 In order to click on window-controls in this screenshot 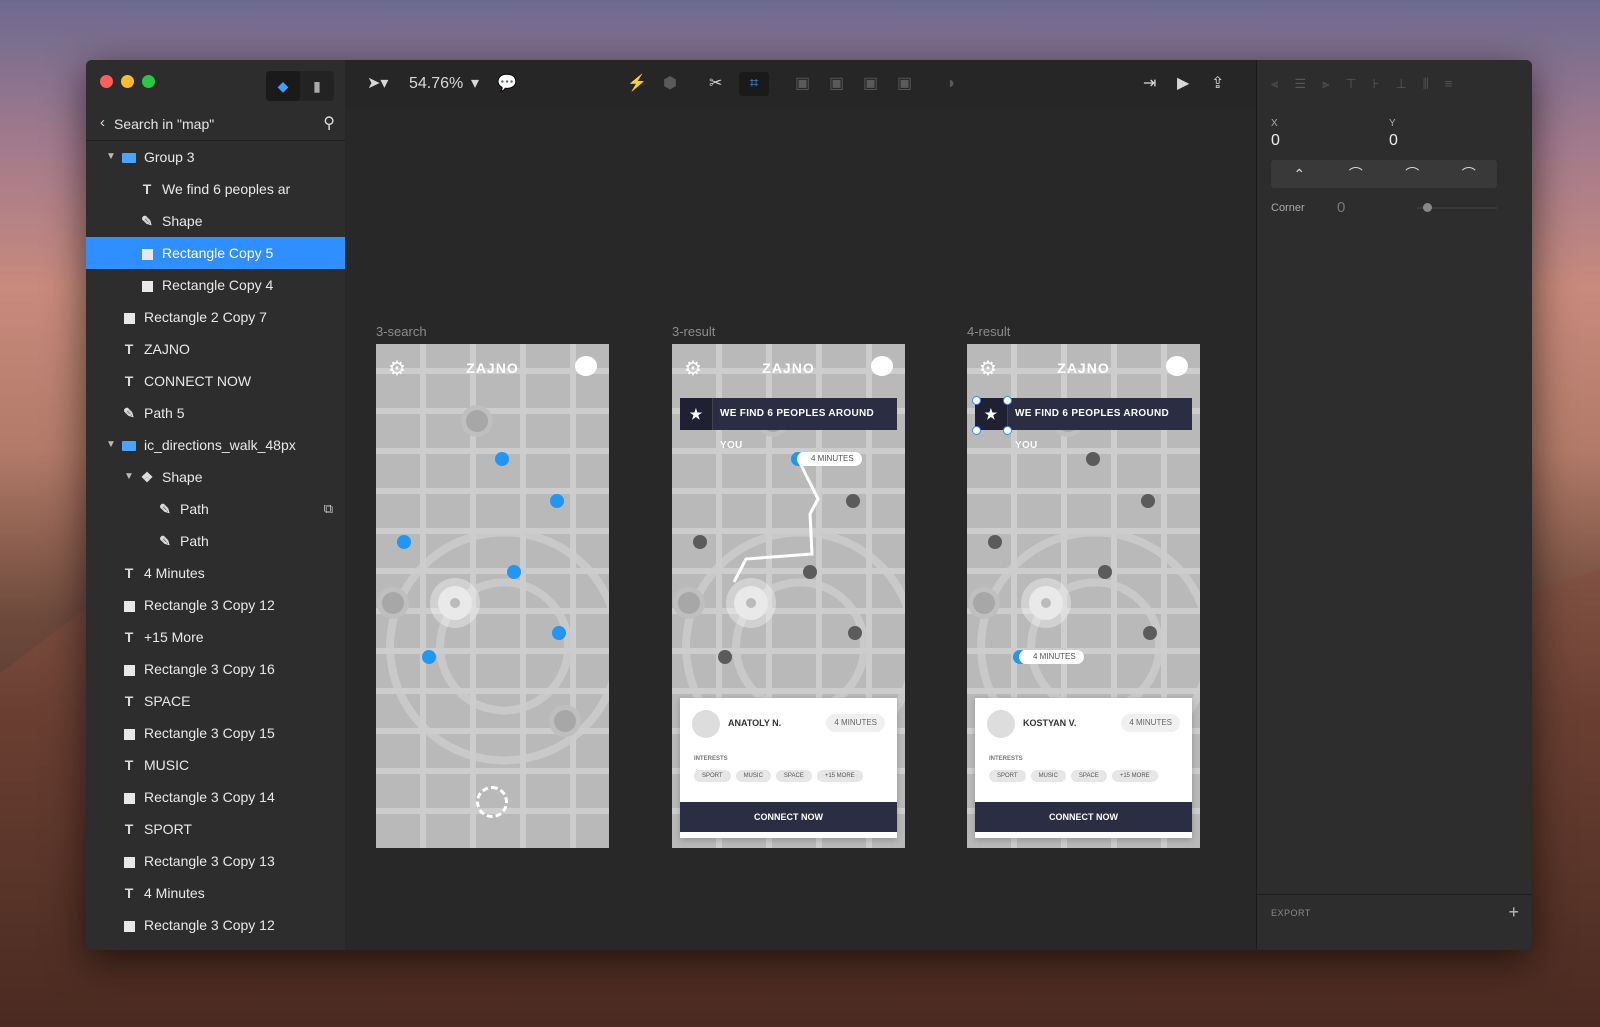, I will do `click(127, 81)`.